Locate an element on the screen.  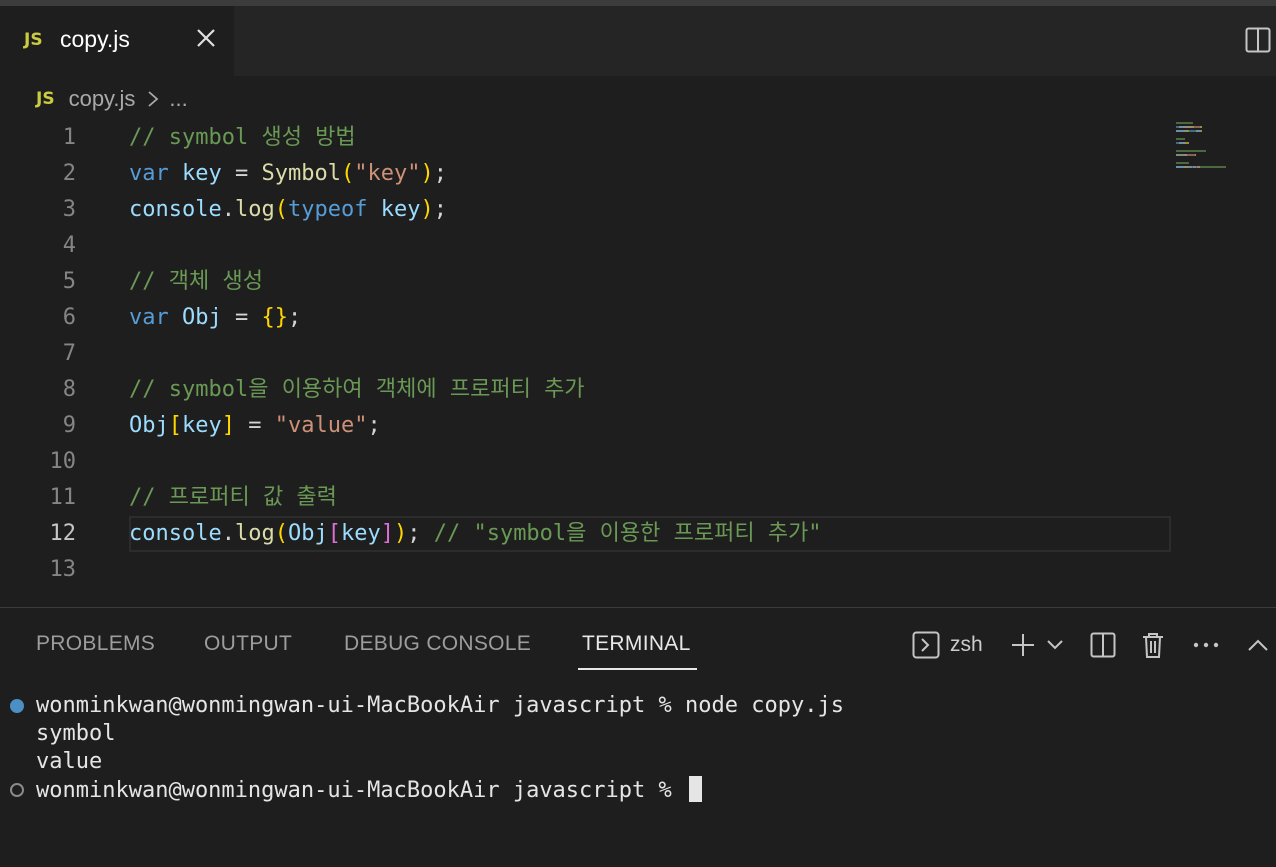
breadcrumb-file: copy.js is located at coordinates (102, 99).